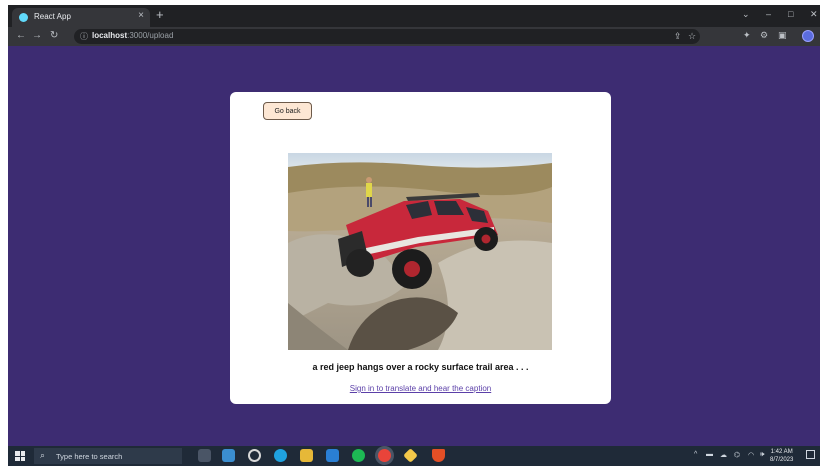 This screenshot has width=820, height=466. I want to click on clock-date: 8/7/2023, so click(782, 460).